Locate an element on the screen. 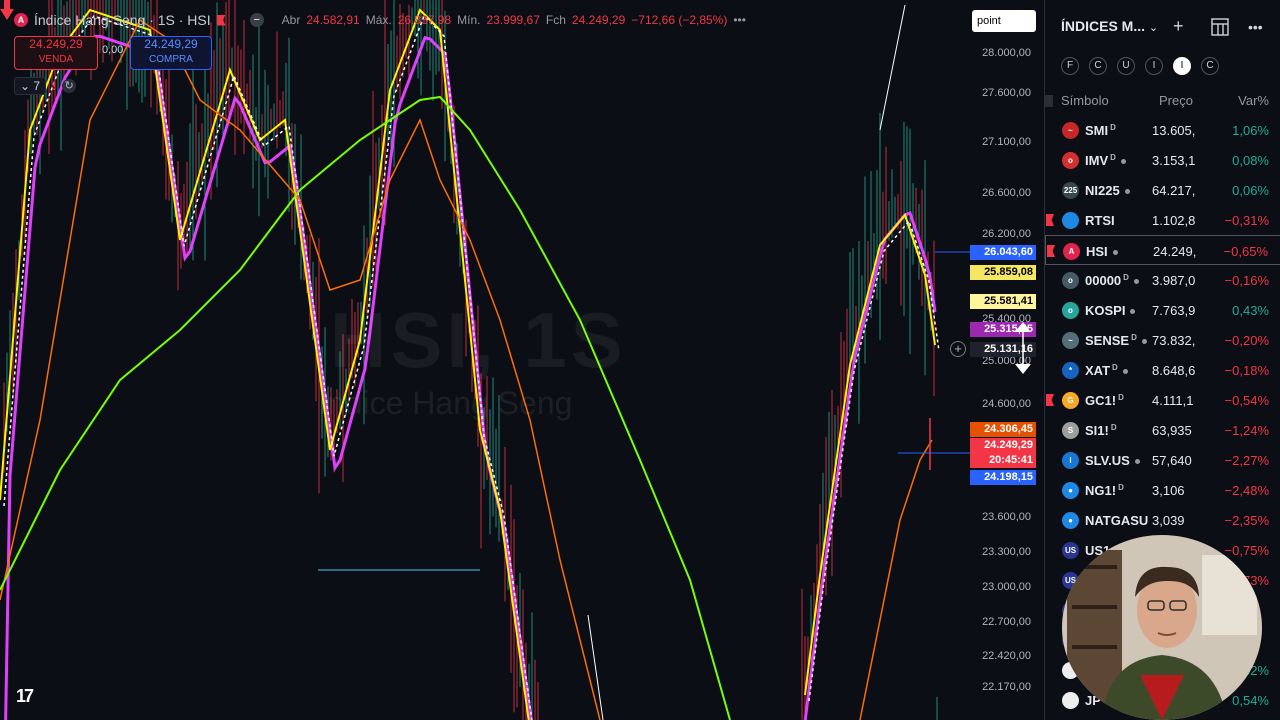 The image size is (1280, 720). drag-handle-icon is located at coordinates (1049, 101).